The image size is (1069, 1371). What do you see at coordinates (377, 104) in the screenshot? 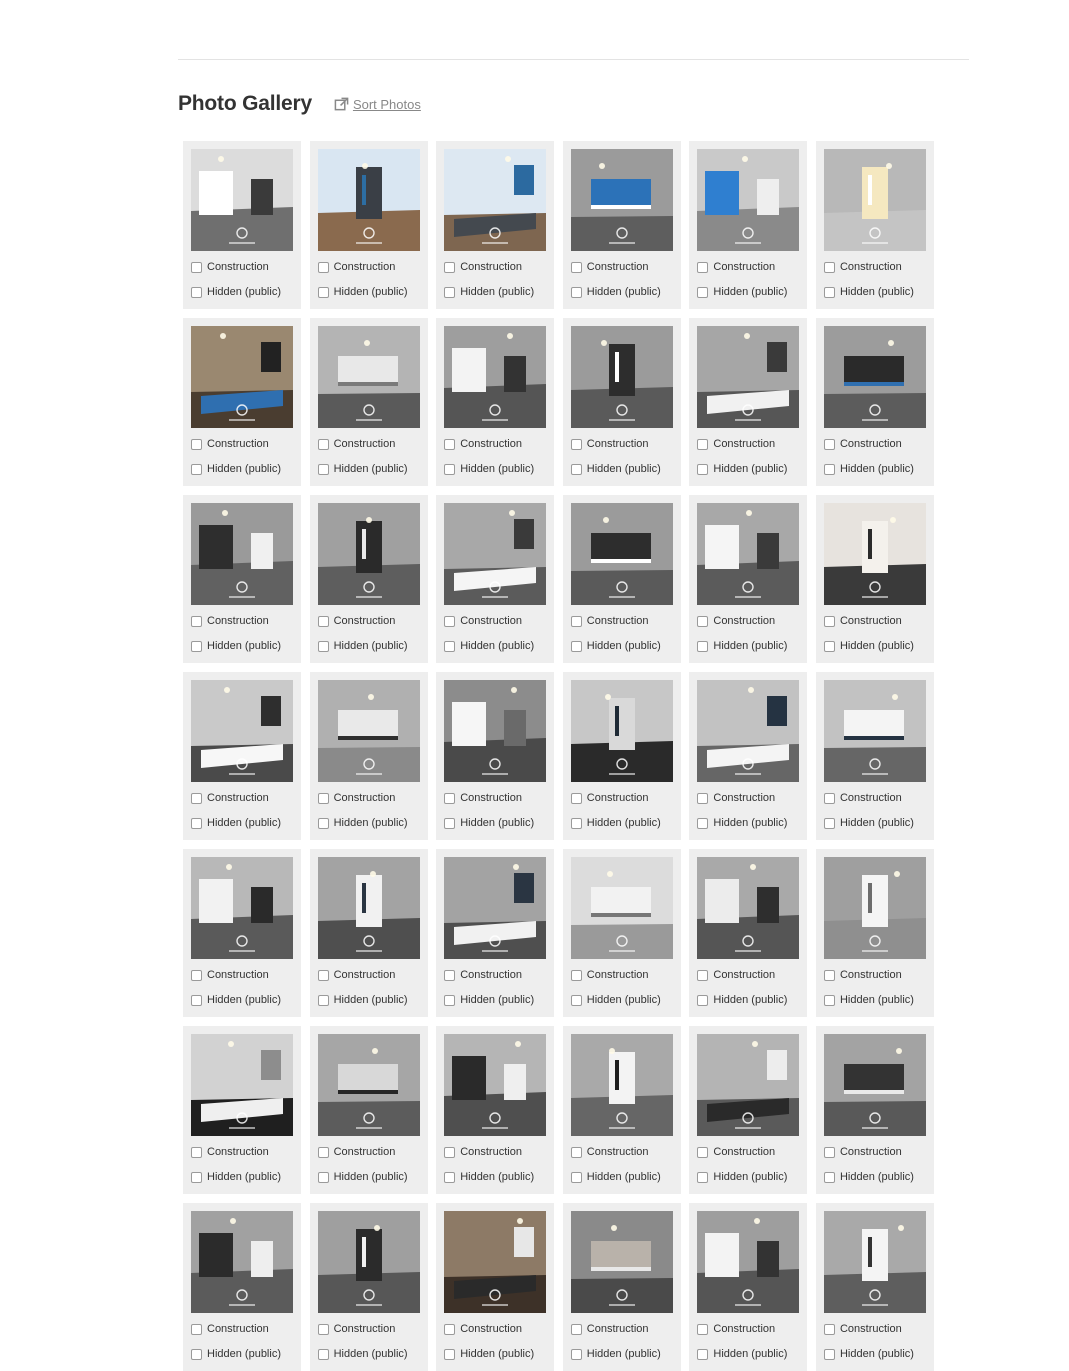
I see `sort-photos-link: Sort Photos` at bounding box center [377, 104].